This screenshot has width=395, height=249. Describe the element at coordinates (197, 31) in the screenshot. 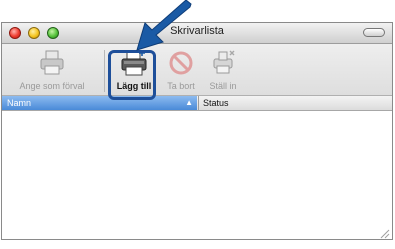

I see `window-title: Skrivarlista` at that location.